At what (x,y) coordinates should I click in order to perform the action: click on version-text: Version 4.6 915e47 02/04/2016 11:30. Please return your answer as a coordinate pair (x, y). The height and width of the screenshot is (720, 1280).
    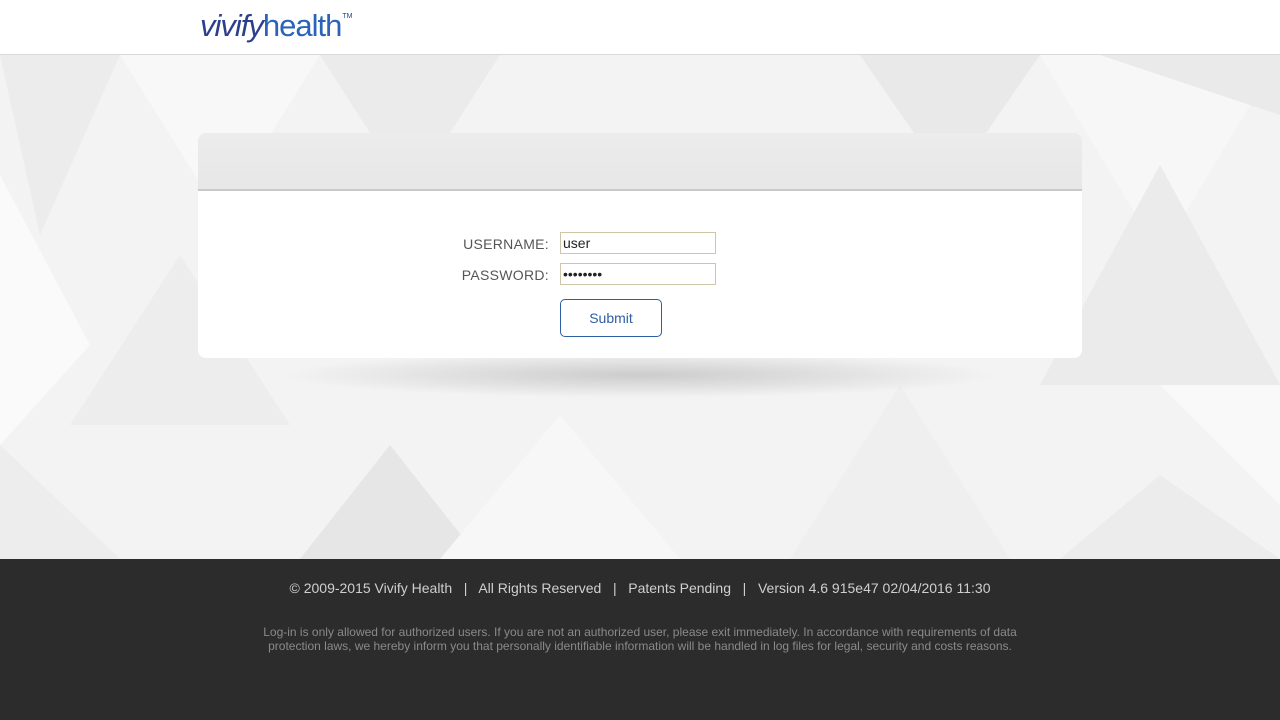
    Looking at the image, I should click on (874, 588).